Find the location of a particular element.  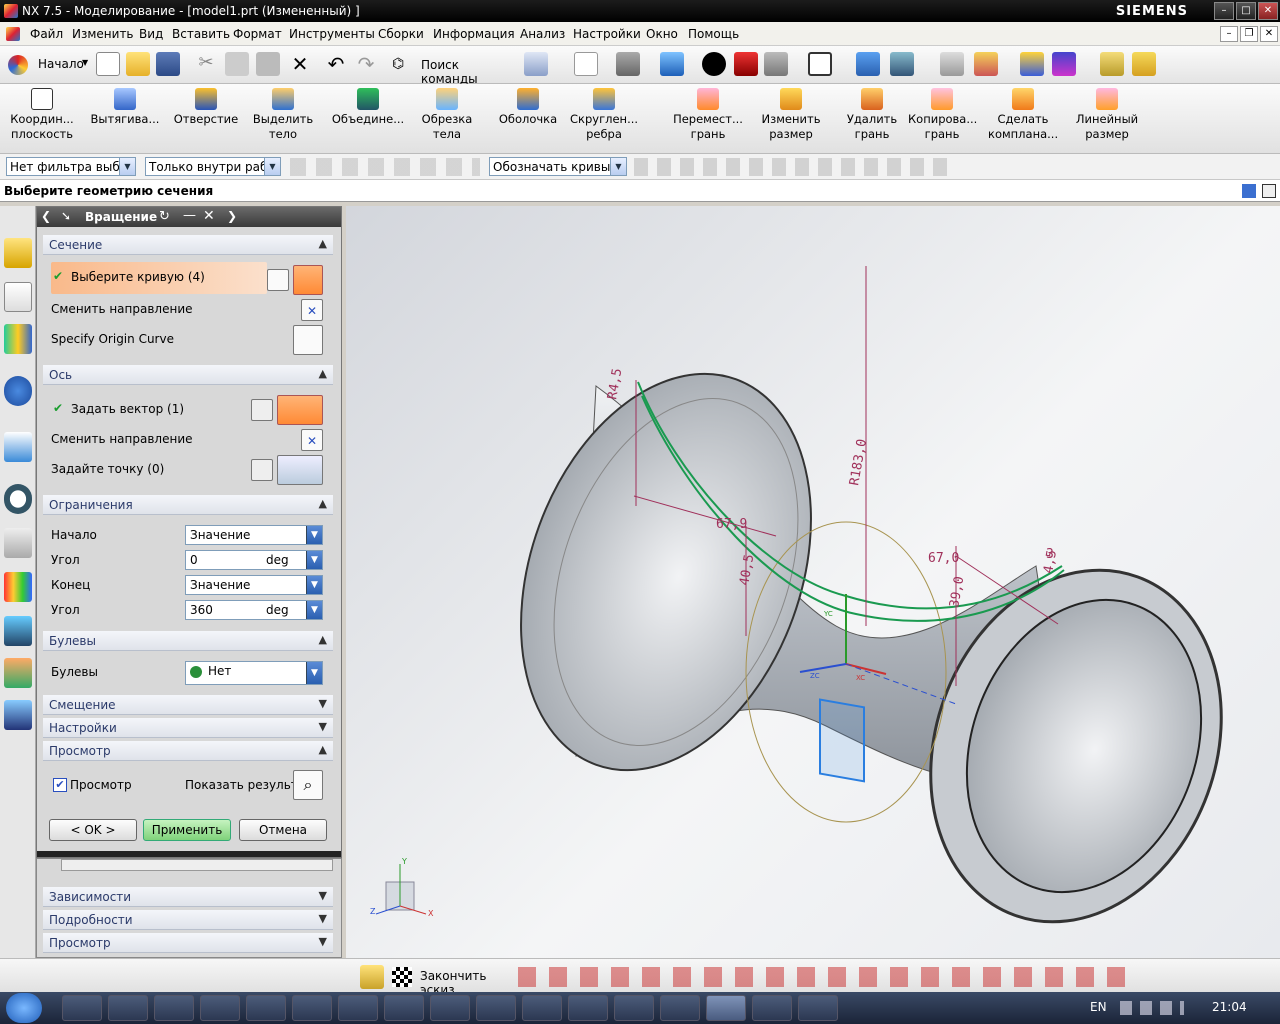

curve-rule-dropdown: Обозначать кривые ▼ is located at coordinates (558, 166).